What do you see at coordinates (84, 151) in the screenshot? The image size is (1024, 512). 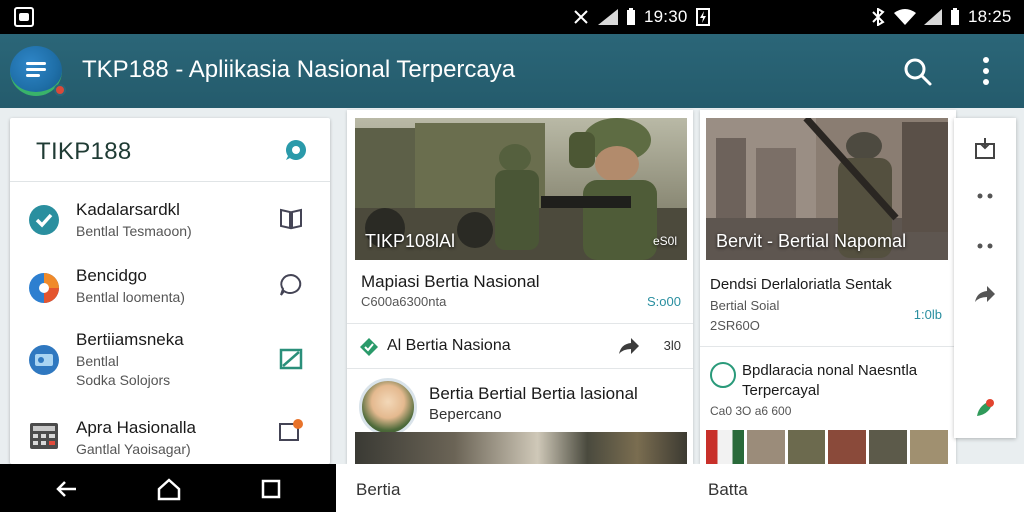 I see `sidebar-title: TIKP188` at bounding box center [84, 151].